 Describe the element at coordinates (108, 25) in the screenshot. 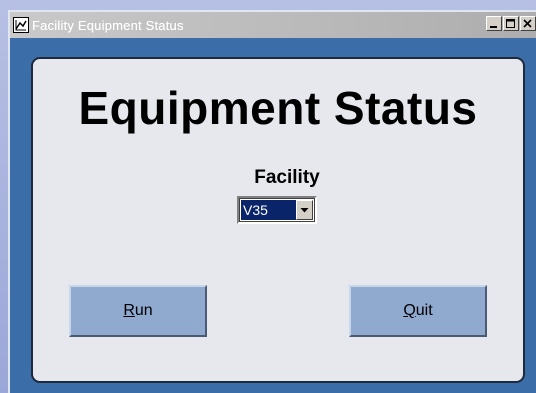

I see `window-title: Facility Equipment Status` at that location.